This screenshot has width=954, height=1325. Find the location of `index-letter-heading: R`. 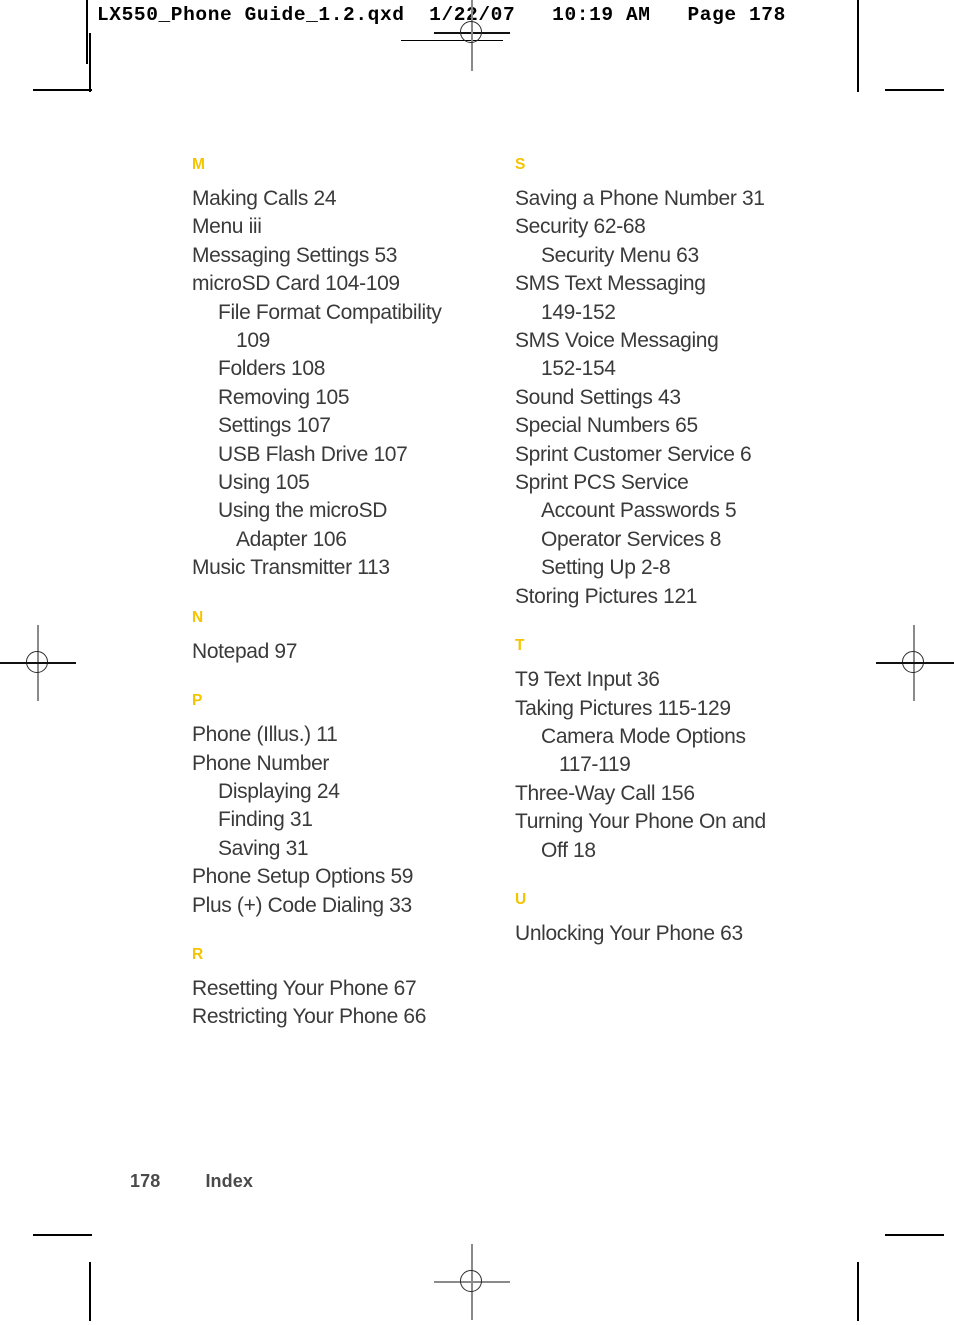

index-letter-heading: R is located at coordinates (198, 954).